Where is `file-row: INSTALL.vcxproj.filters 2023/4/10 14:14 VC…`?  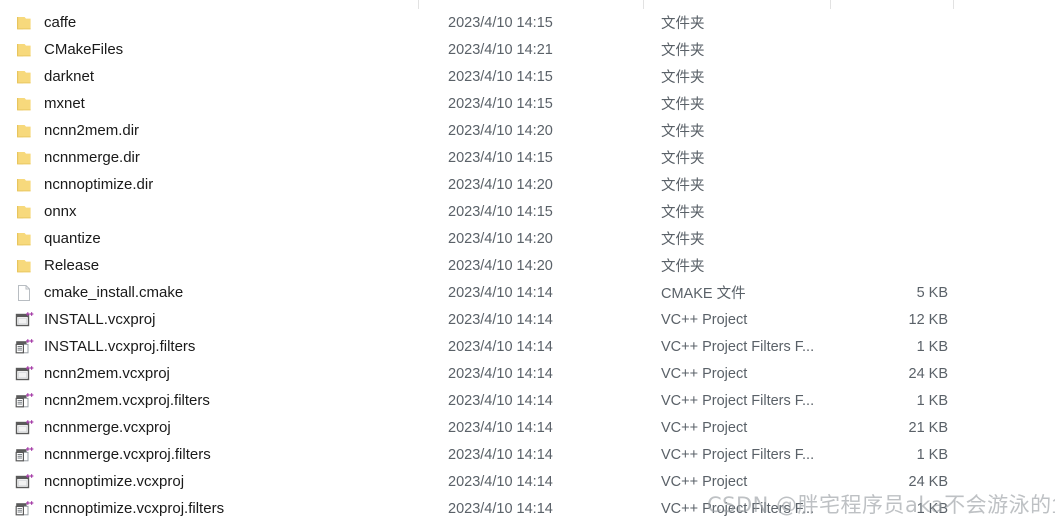 file-row: INSTALL.vcxproj.filters 2023/4/10 14:14 VC… is located at coordinates (527, 346).